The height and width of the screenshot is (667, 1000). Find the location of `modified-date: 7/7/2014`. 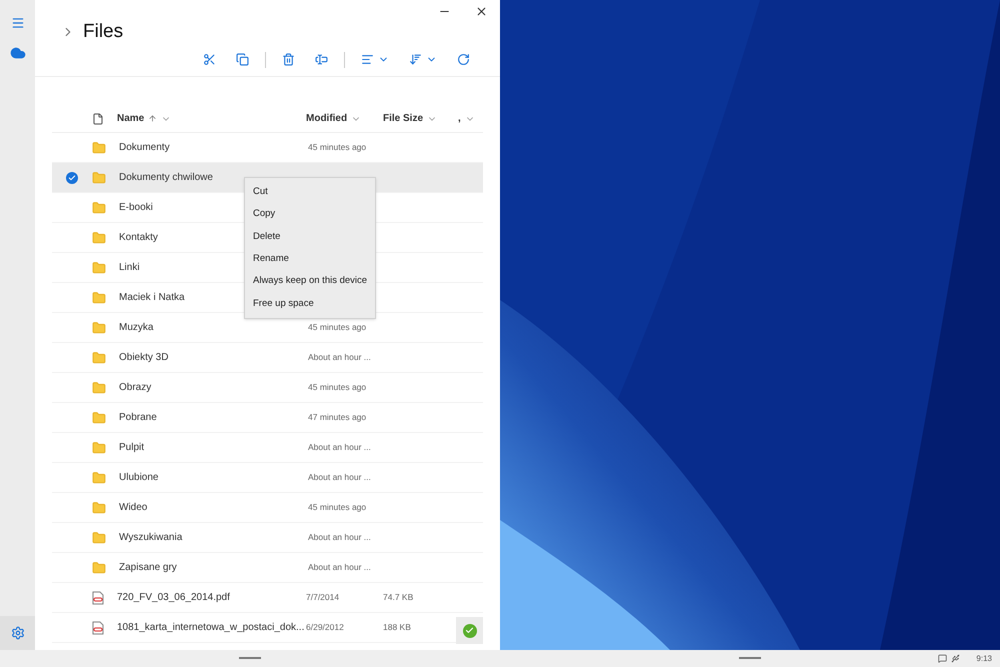

modified-date: 7/7/2014 is located at coordinates (323, 597).